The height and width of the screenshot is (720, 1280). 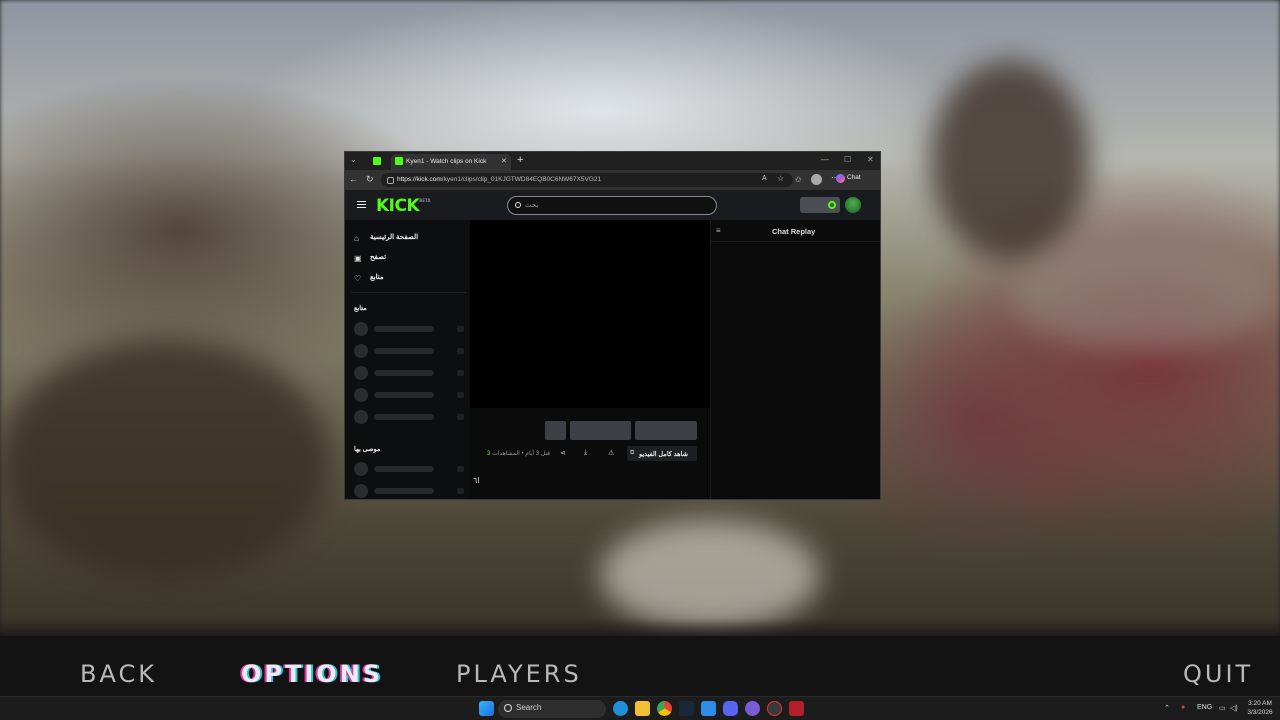 What do you see at coordinates (1010, 160) in the screenshot?
I see `bg-shape-post` at bounding box center [1010, 160].